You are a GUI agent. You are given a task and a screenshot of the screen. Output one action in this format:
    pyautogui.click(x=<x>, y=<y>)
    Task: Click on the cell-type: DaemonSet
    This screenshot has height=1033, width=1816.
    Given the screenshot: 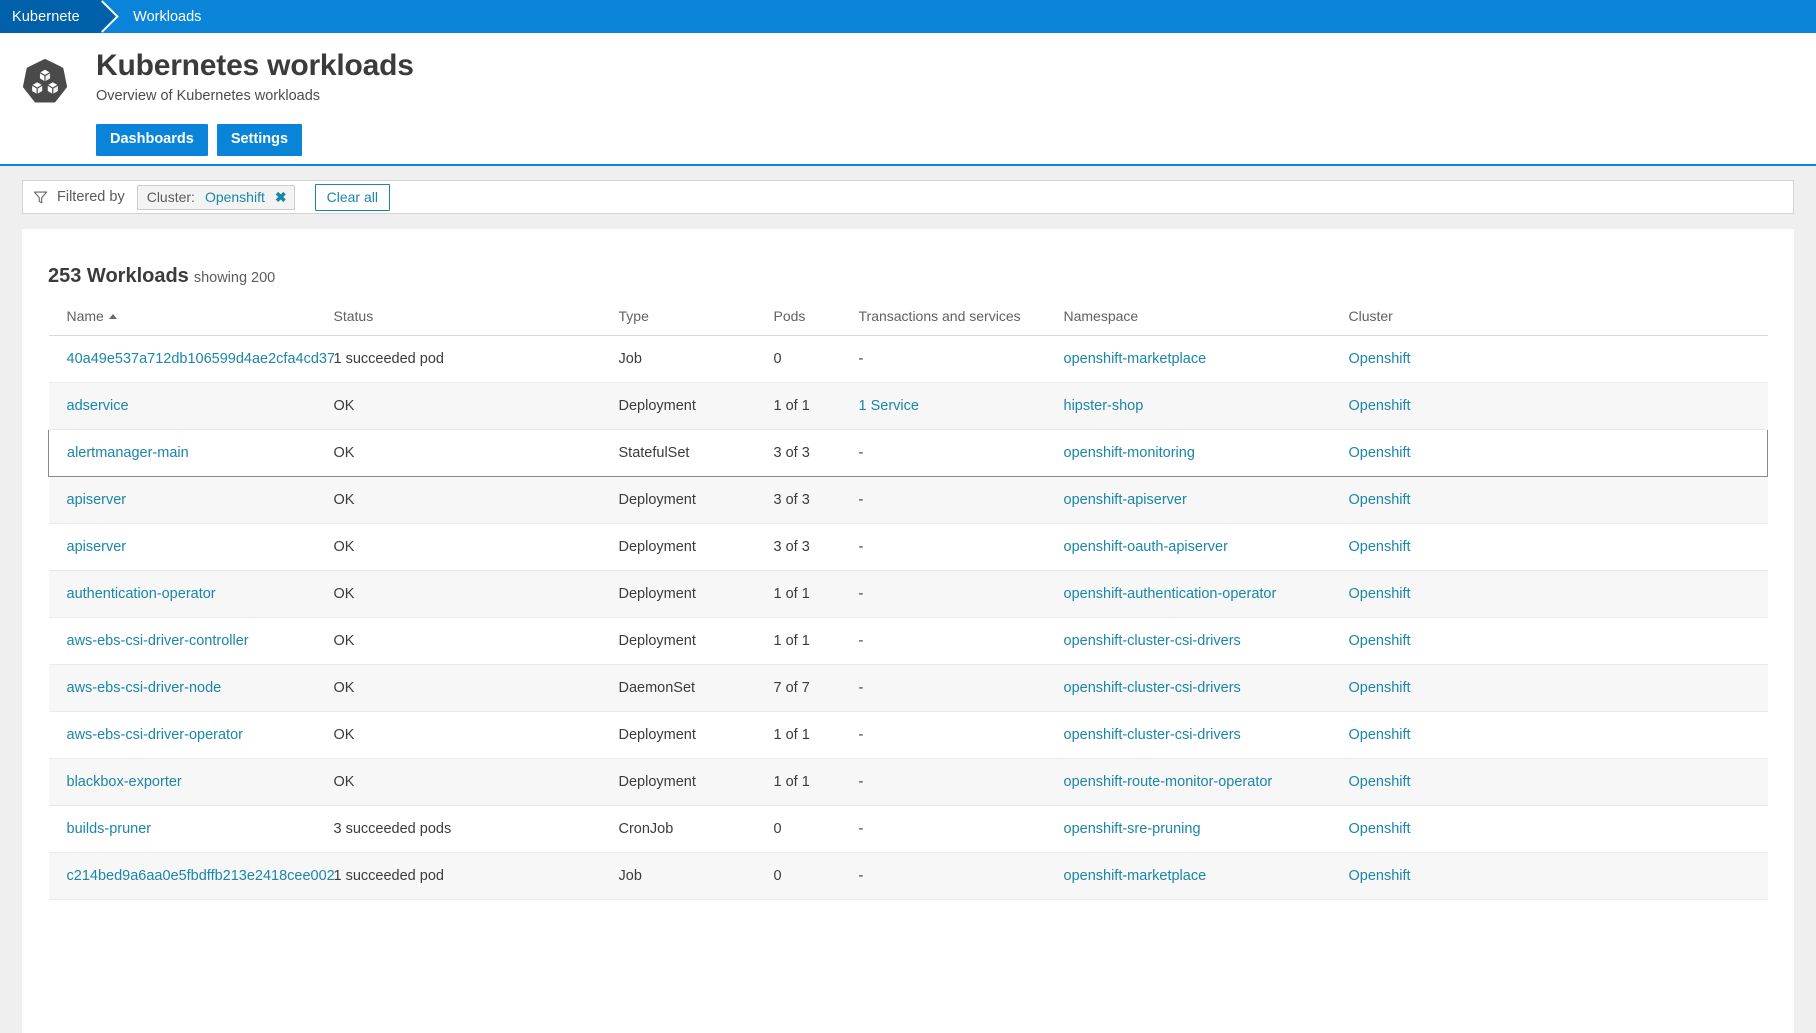 What is the action you would take?
    pyautogui.click(x=696, y=688)
    